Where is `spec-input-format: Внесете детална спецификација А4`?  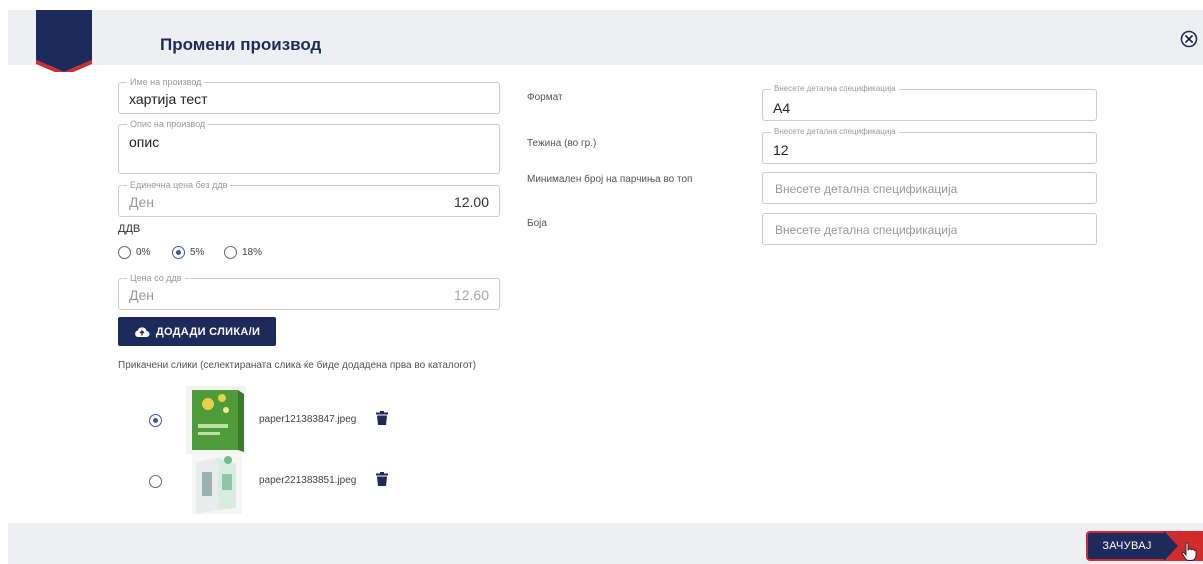
spec-input-format: Внесете детална спецификација А4 is located at coordinates (929, 102).